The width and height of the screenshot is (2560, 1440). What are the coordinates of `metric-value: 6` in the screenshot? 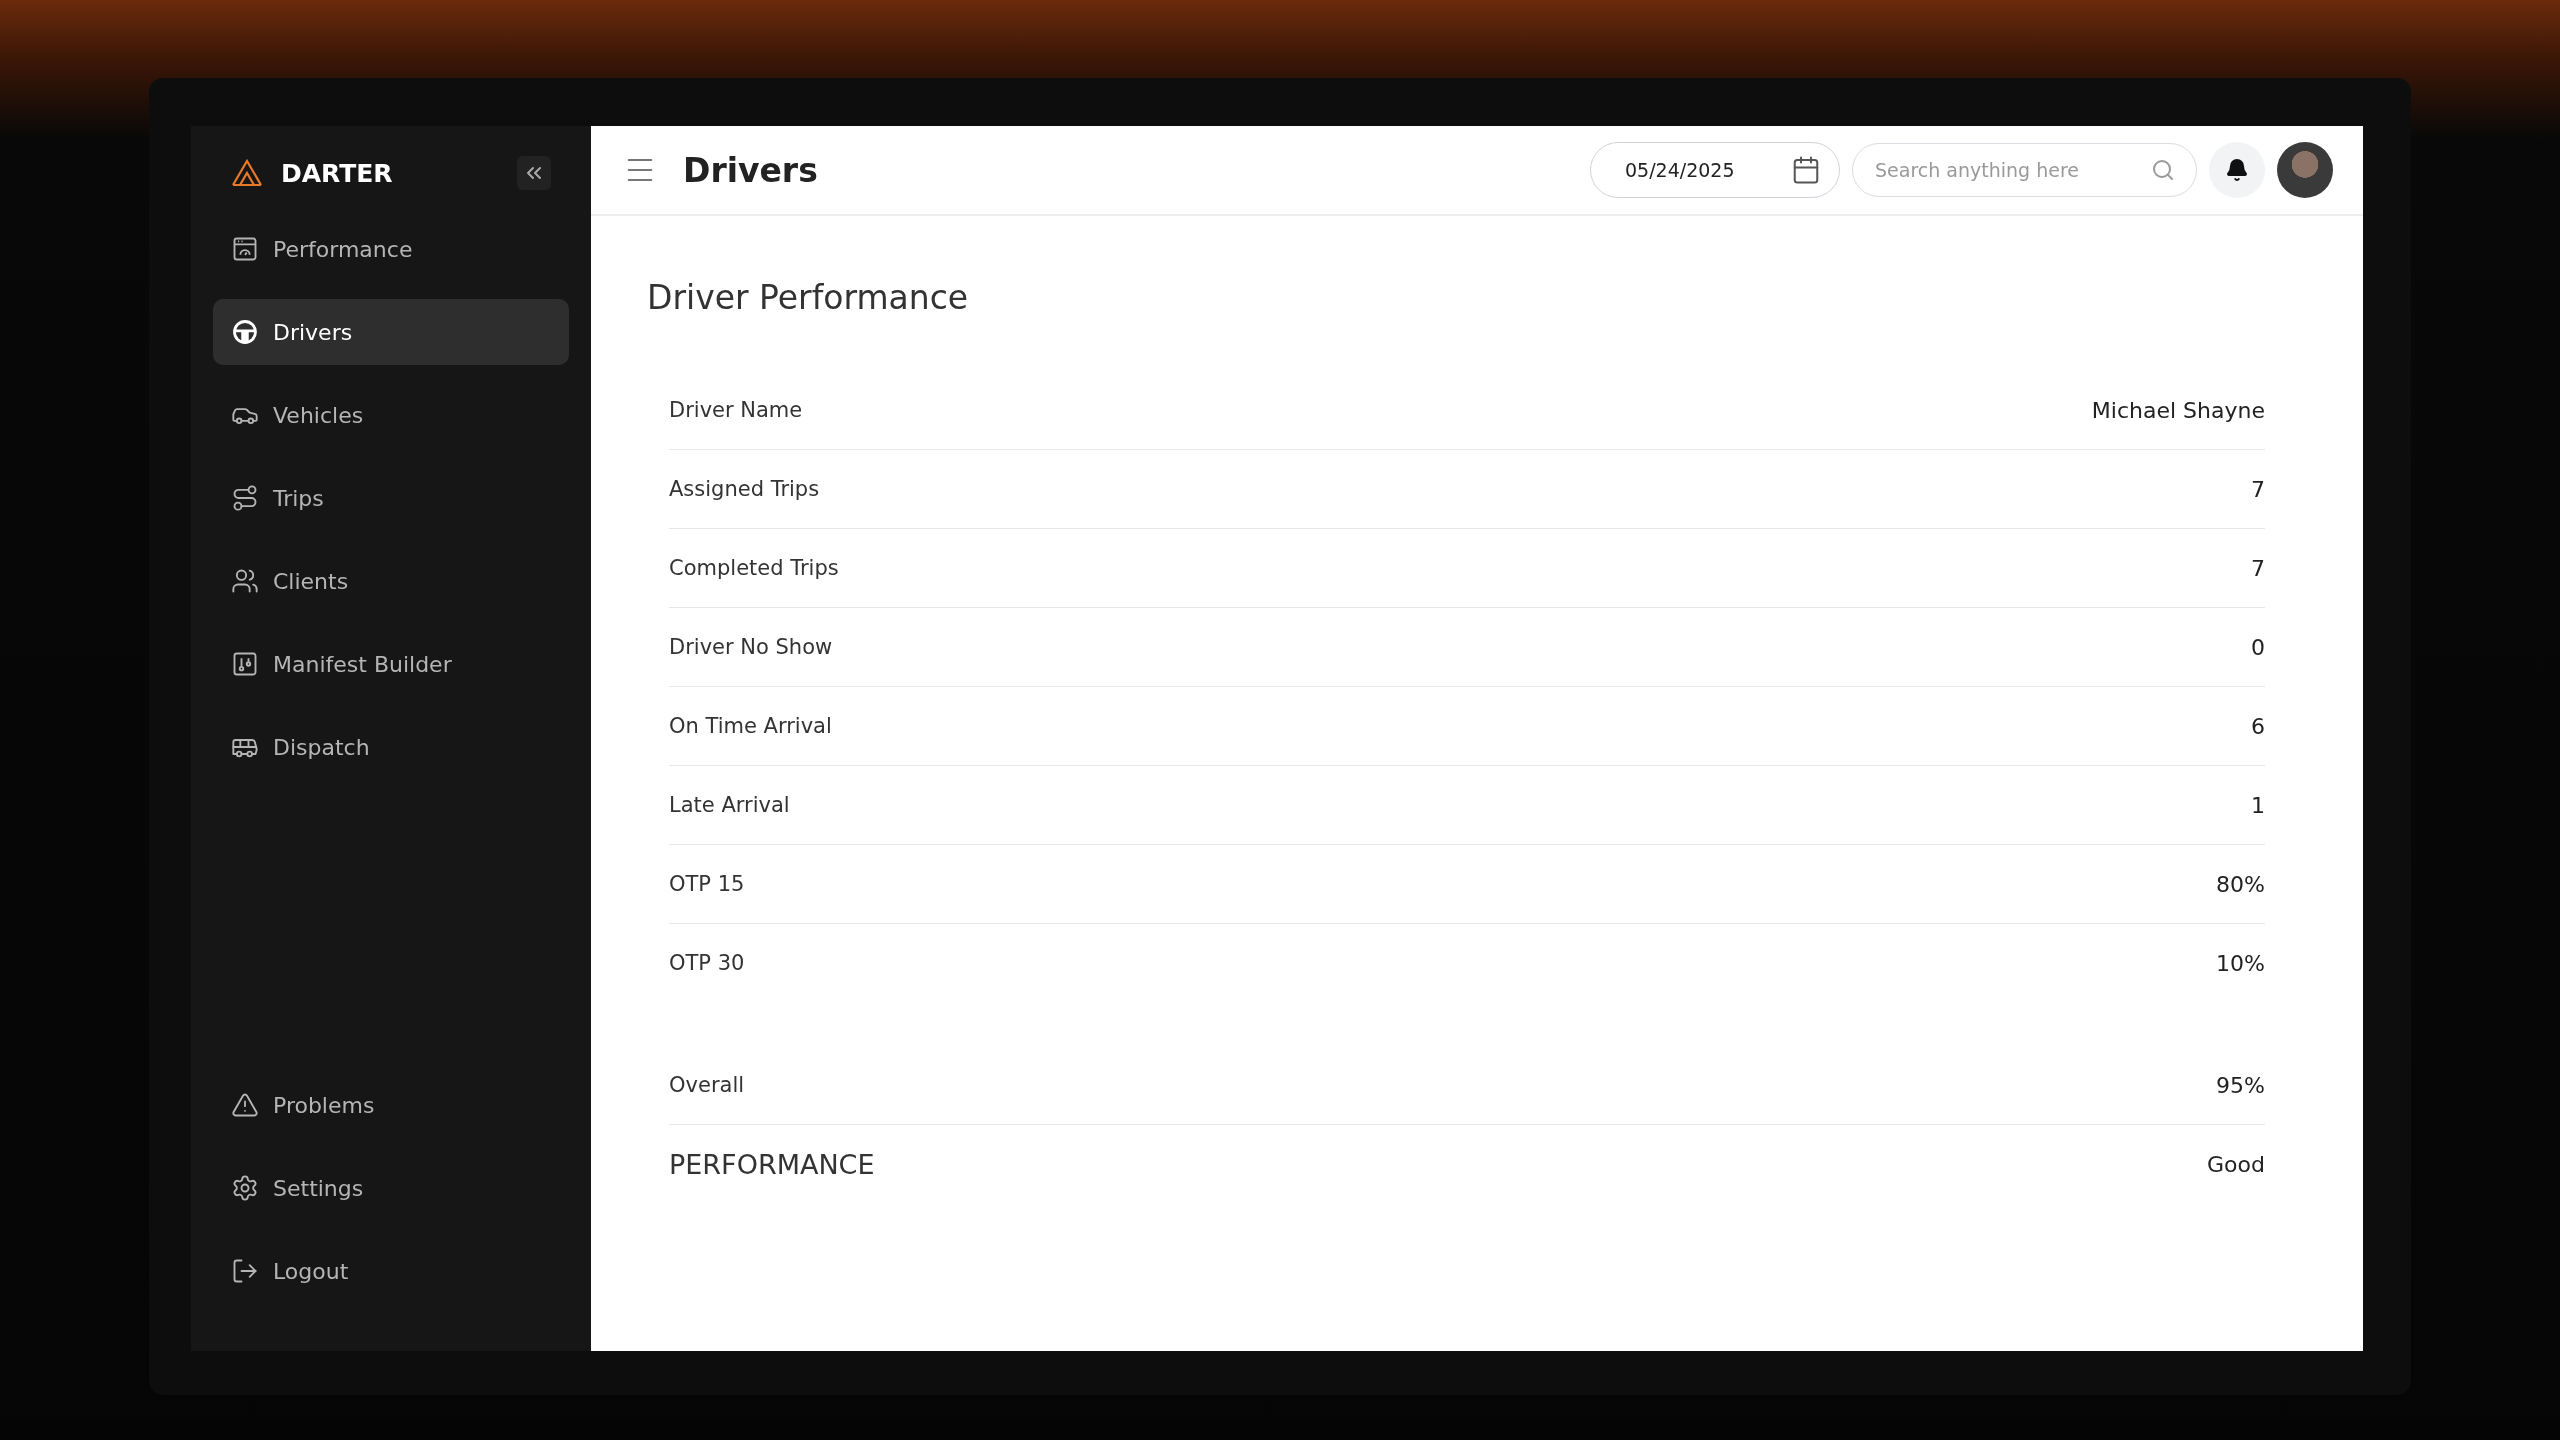 It's located at (2258, 726).